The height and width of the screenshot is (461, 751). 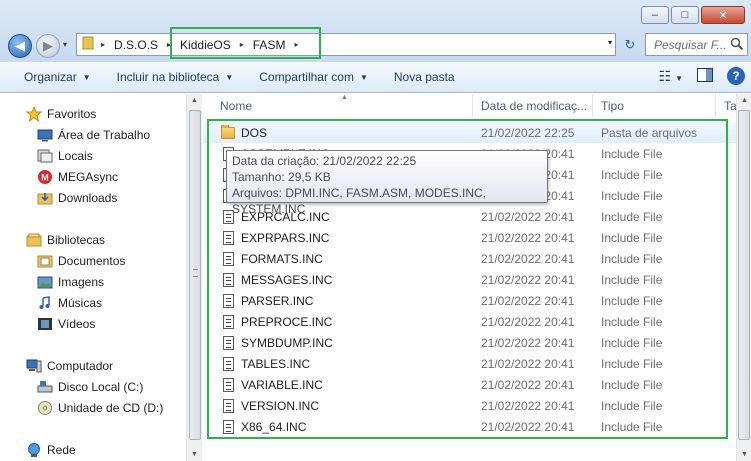 I want to click on preview-pane-icon, so click(x=705, y=74).